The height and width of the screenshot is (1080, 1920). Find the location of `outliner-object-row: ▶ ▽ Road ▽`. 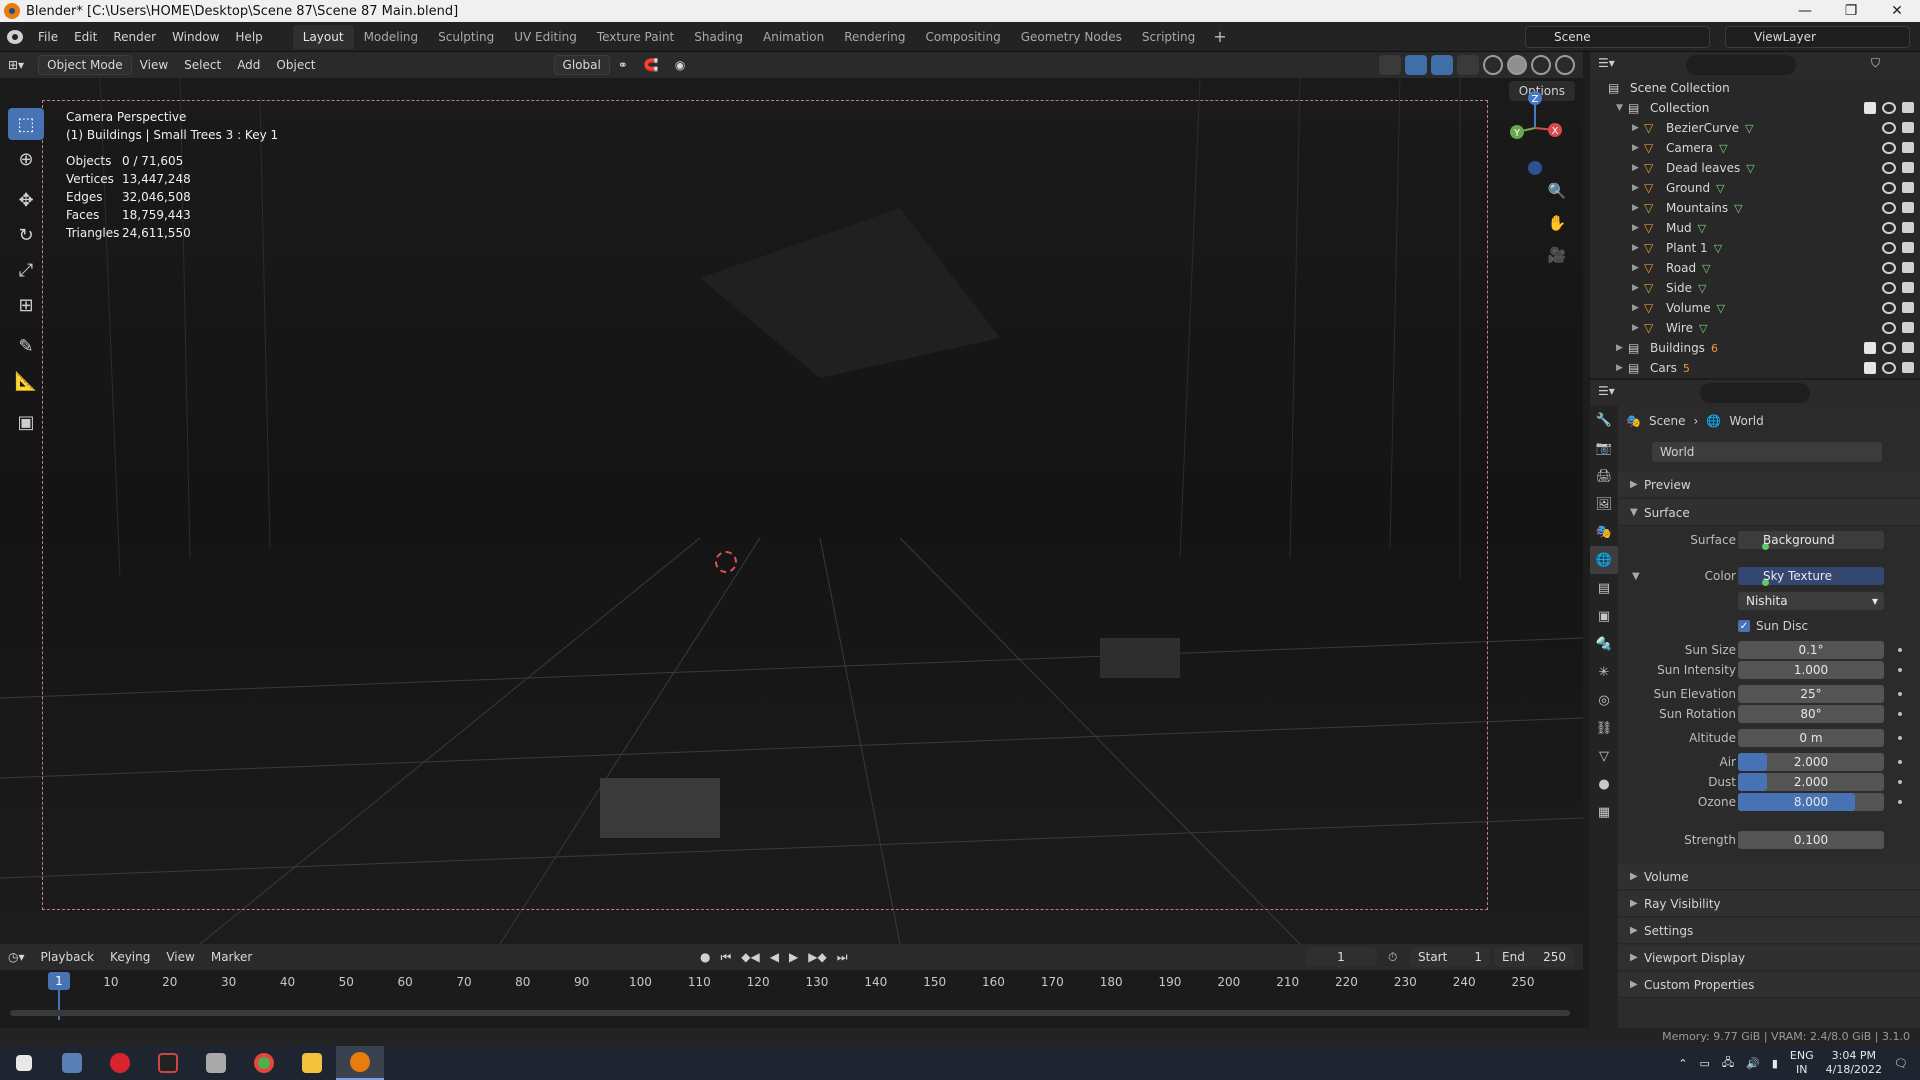

outliner-object-row: ▶ ▽ Road ▽ is located at coordinates (1755, 268).